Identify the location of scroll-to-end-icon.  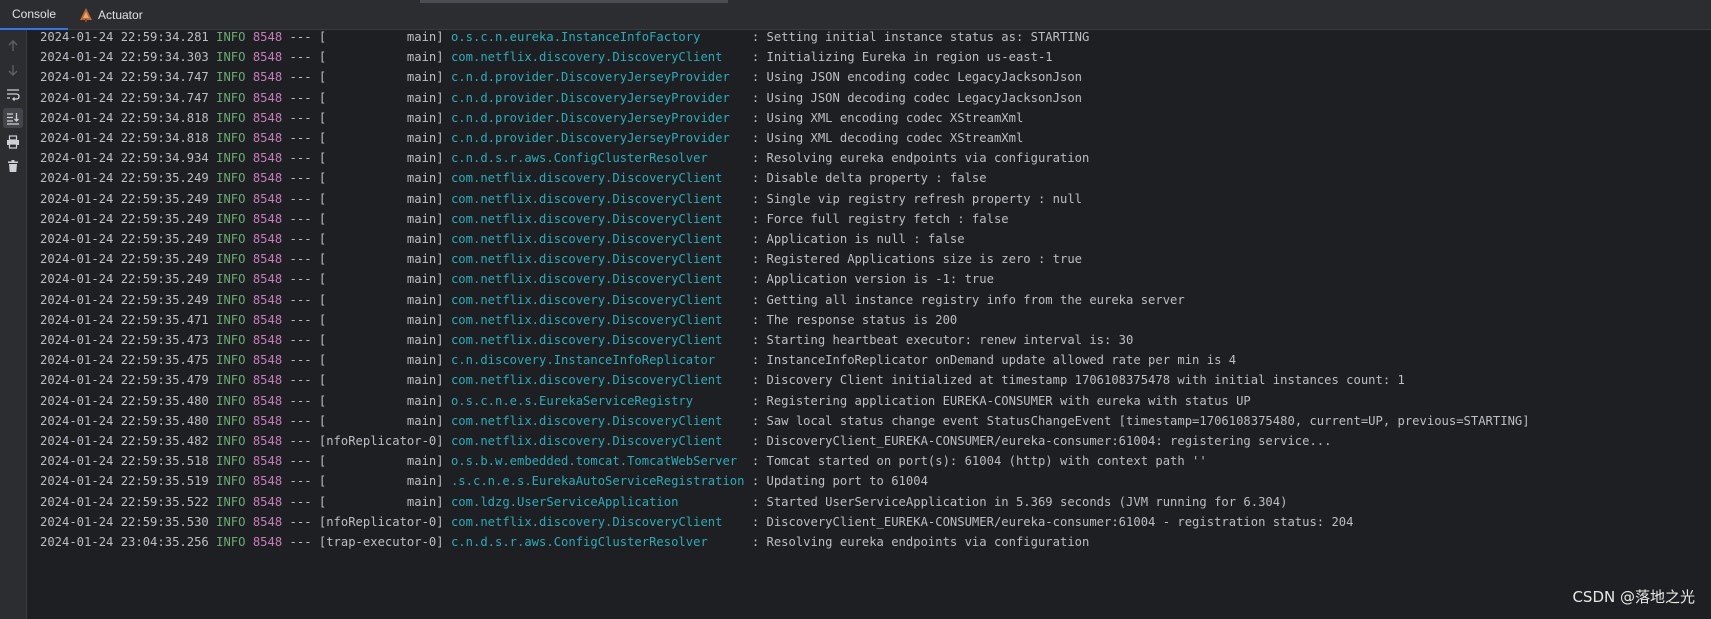
(13, 118).